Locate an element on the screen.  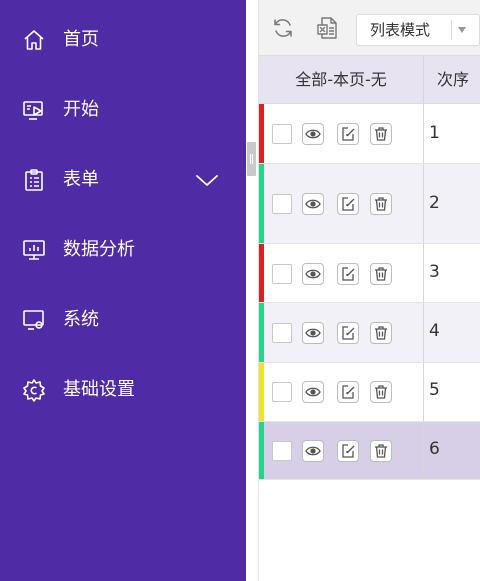
monitor-chart-icon is located at coordinates (34, 250).